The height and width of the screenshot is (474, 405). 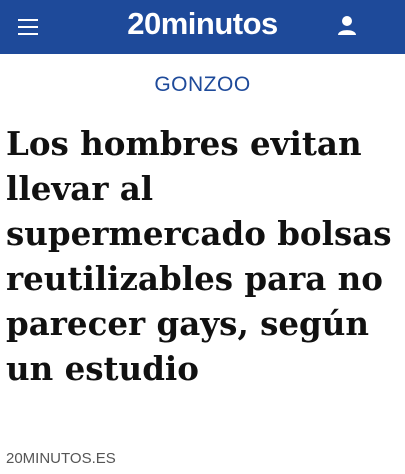 I want to click on user-icon, so click(x=347, y=25).